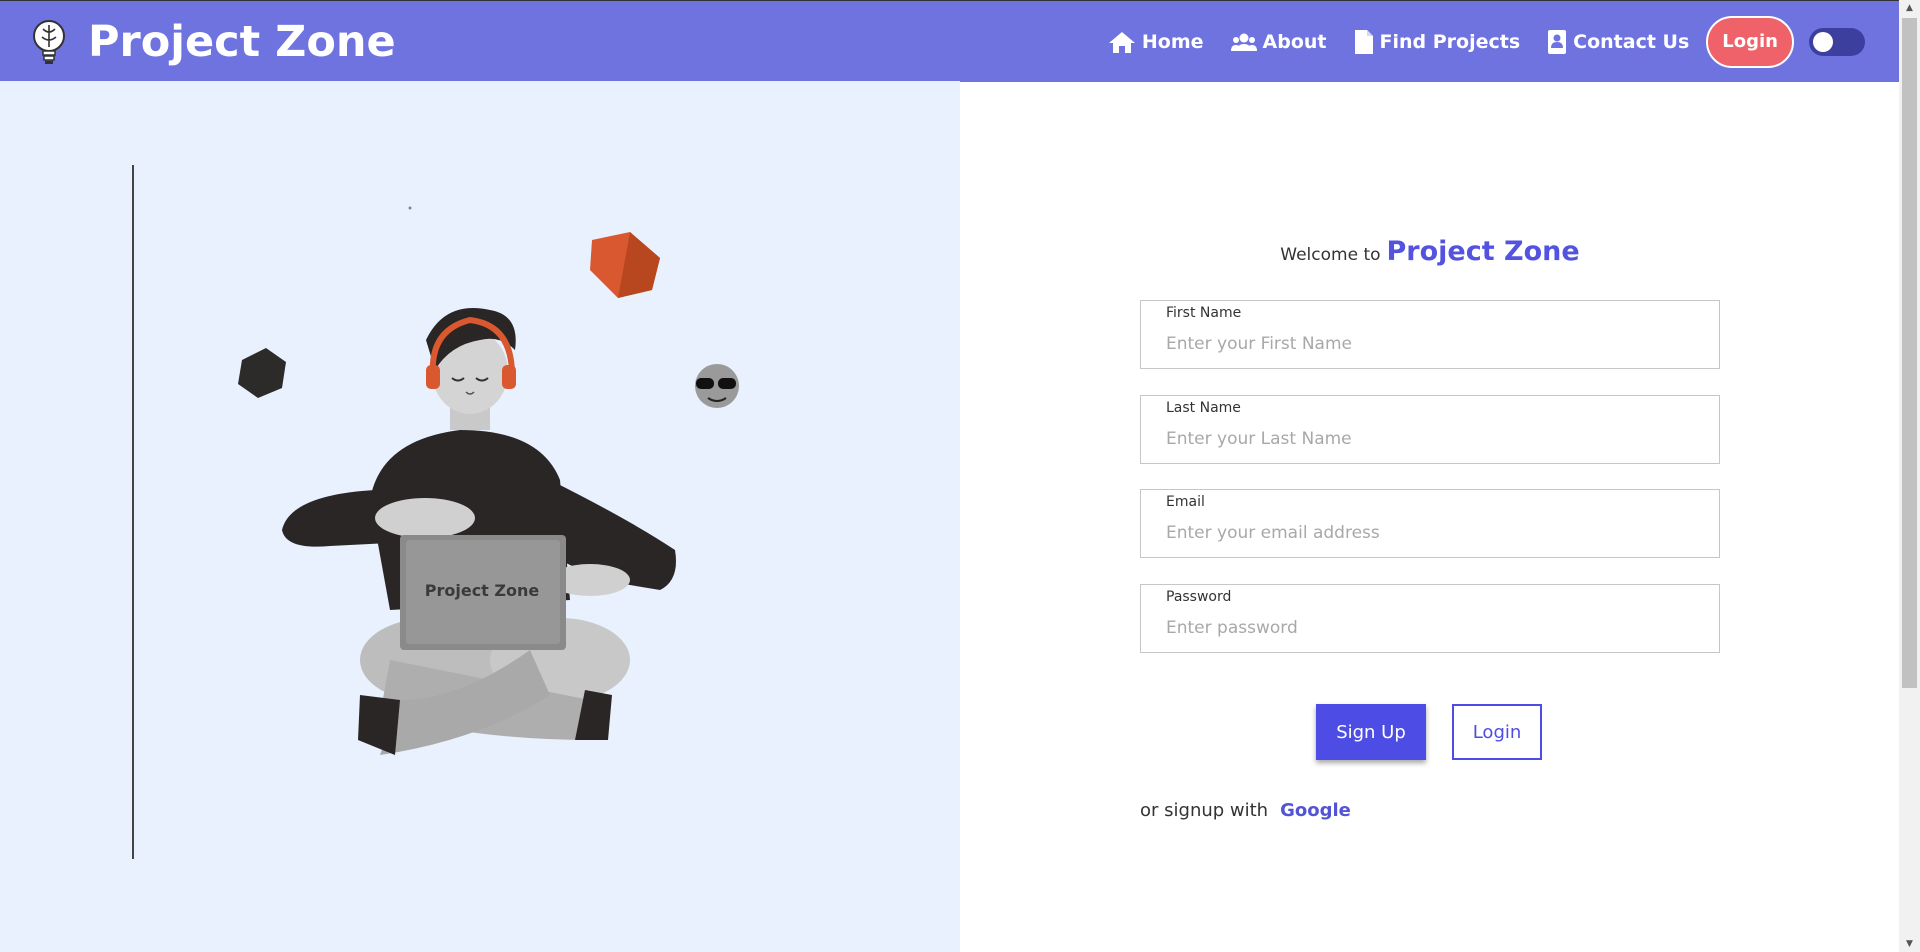 This screenshot has width=1920, height=952. What do you see at coordinates (1172, 41) in the screenshot?
I see `nav-home-label: Home` at bounding box center [1172, 41].